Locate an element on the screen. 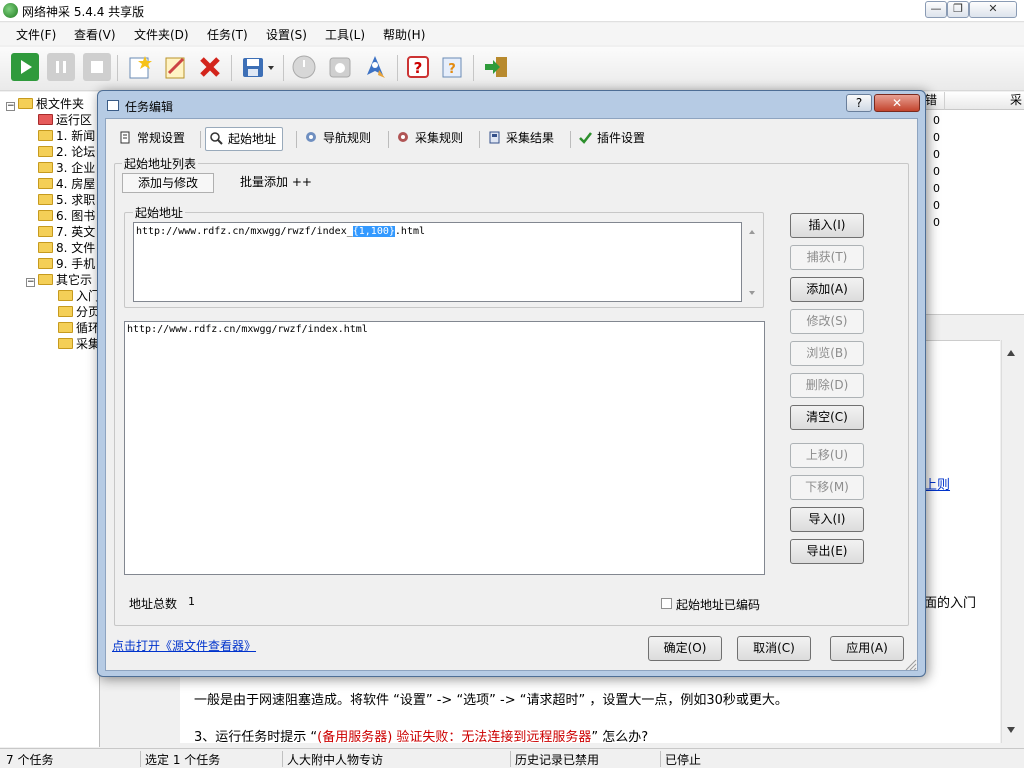 The width and height of the screenshot is (1024, 768). timer-icon is located at coordinates (304, 67).